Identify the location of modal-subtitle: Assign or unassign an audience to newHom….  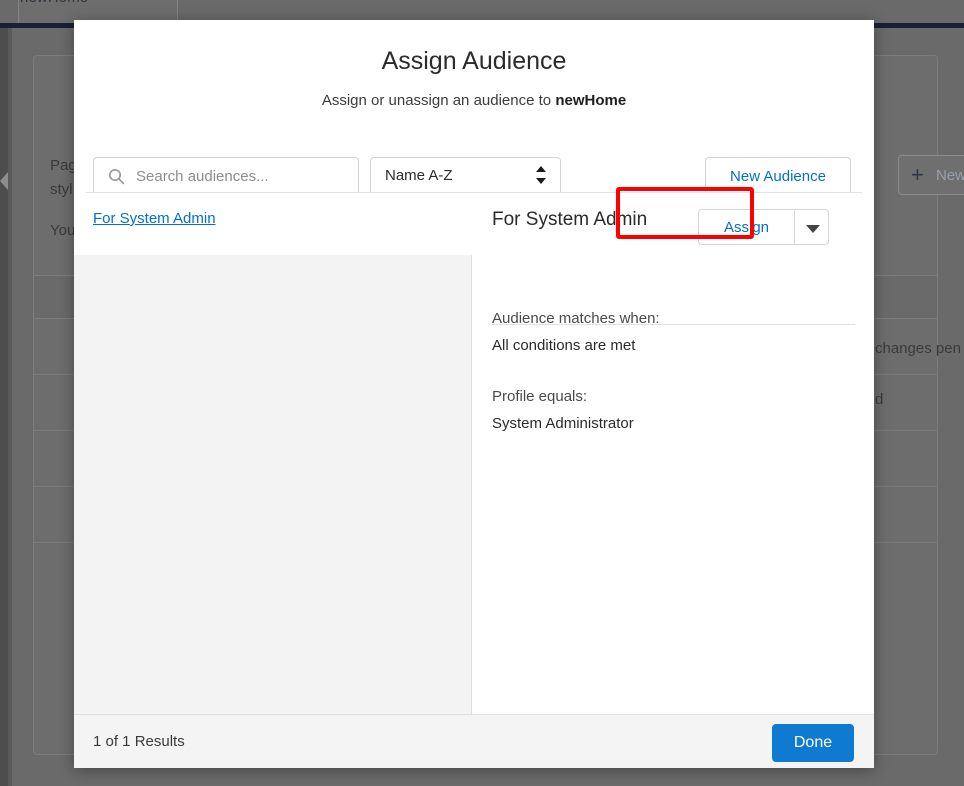
(474, 100).